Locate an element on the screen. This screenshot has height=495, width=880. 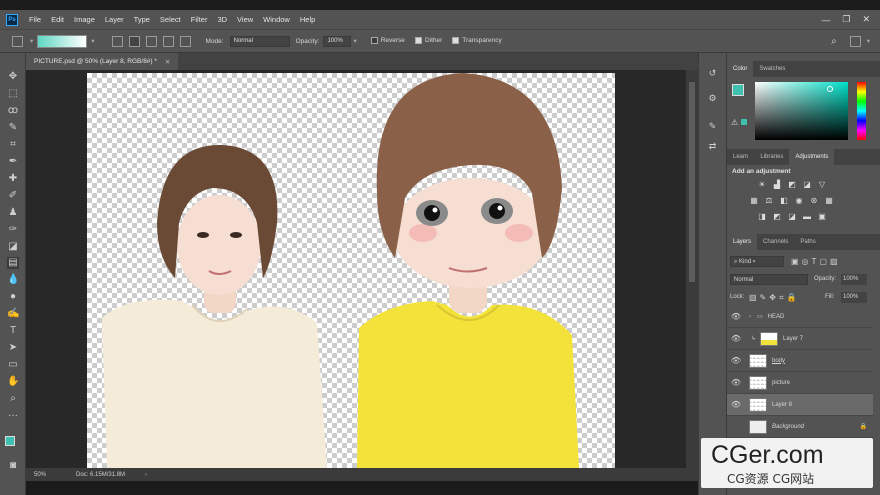
posterize-icon: ◩ is located at coordinates (777, 217).